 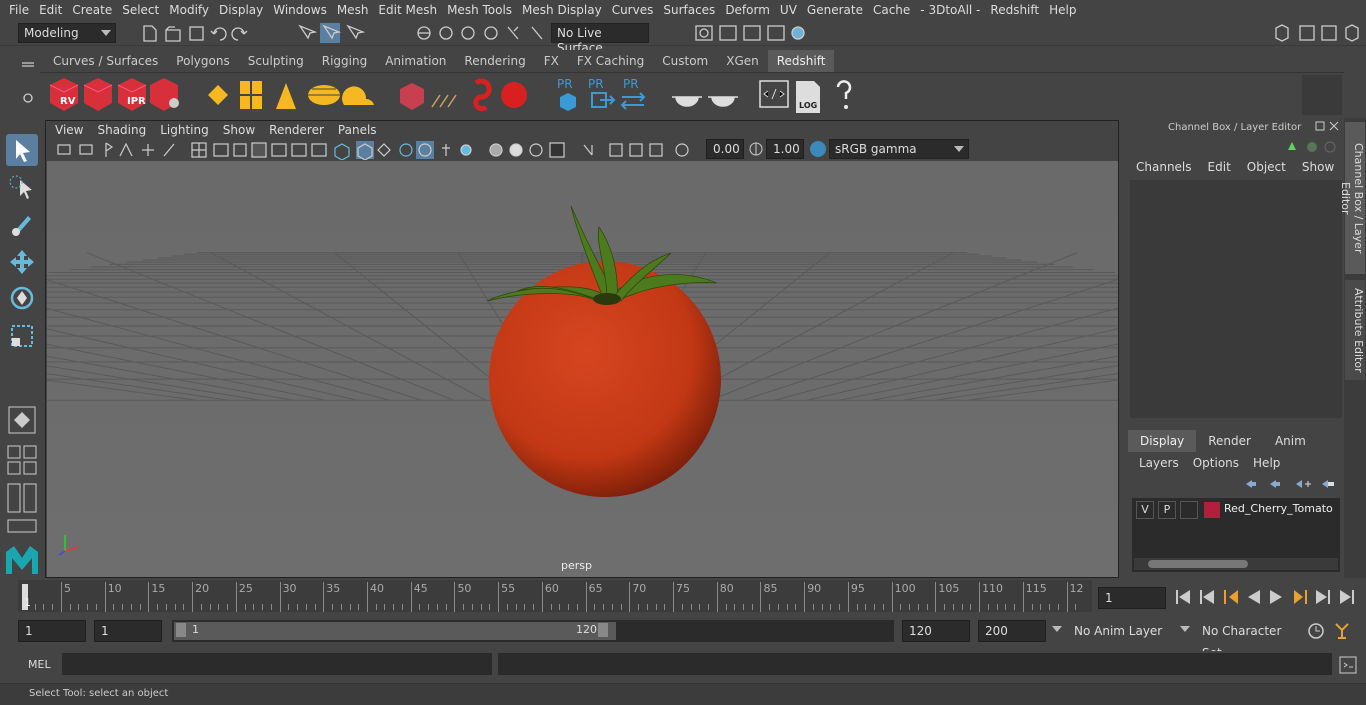 I want to click on layer-scrollbar, so click(x=1236, y=564).